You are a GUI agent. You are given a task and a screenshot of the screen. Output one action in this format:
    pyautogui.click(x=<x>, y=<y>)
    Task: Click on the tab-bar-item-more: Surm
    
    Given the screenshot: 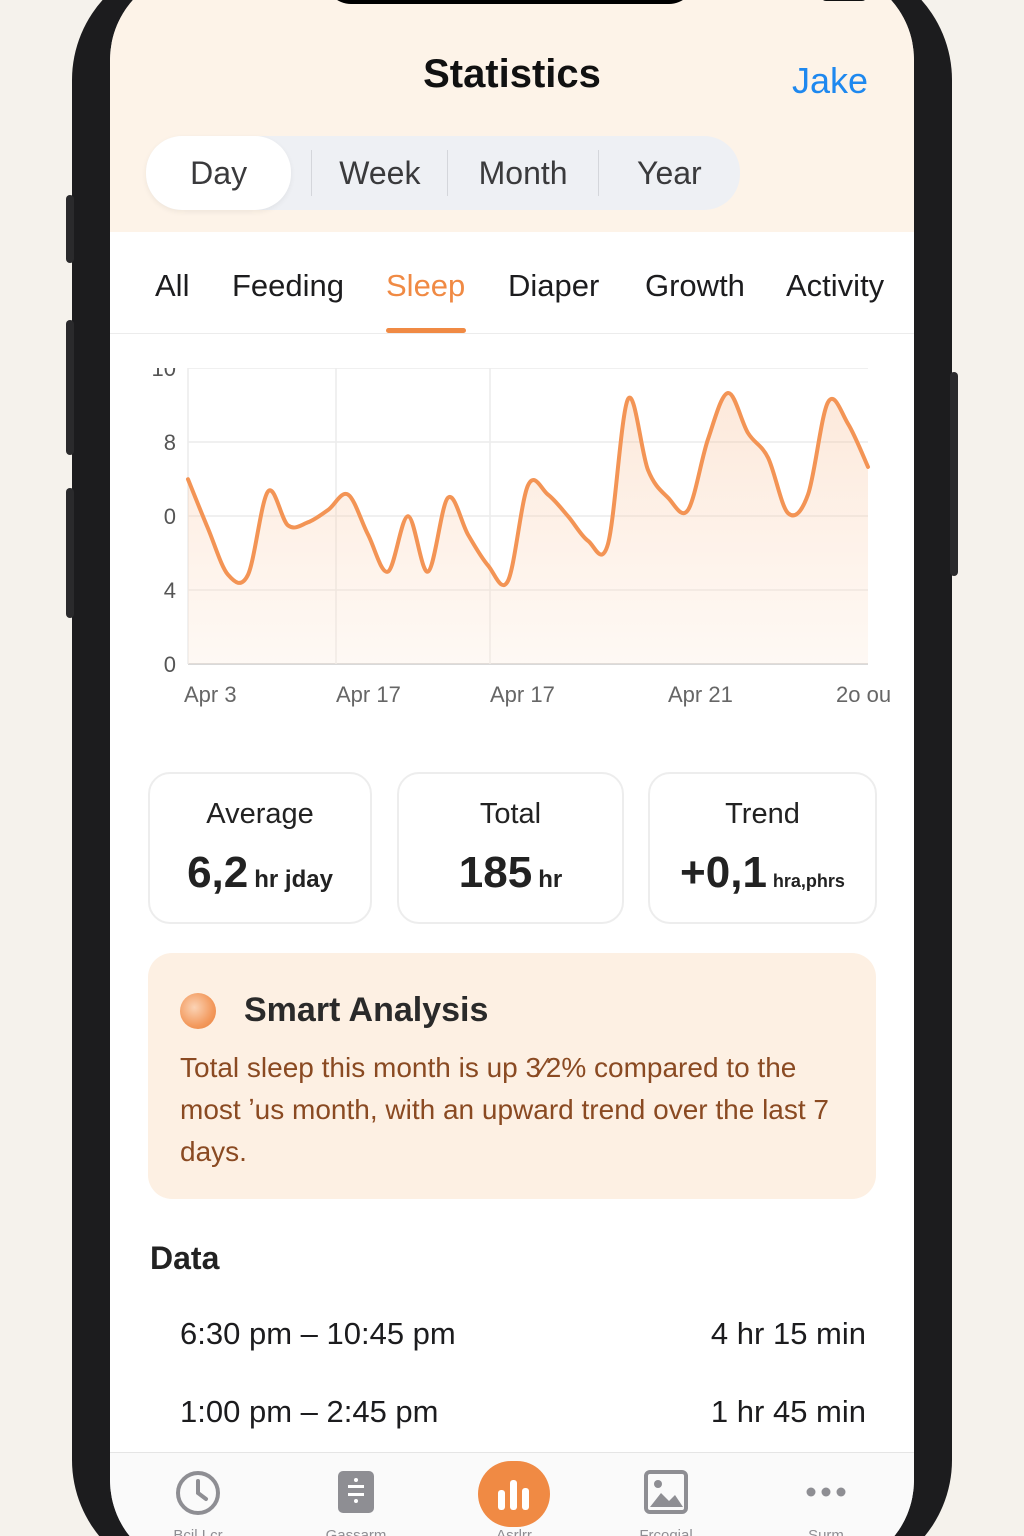 What is the action you would take?
    pyautogui.click(x=826, y=1494)
    